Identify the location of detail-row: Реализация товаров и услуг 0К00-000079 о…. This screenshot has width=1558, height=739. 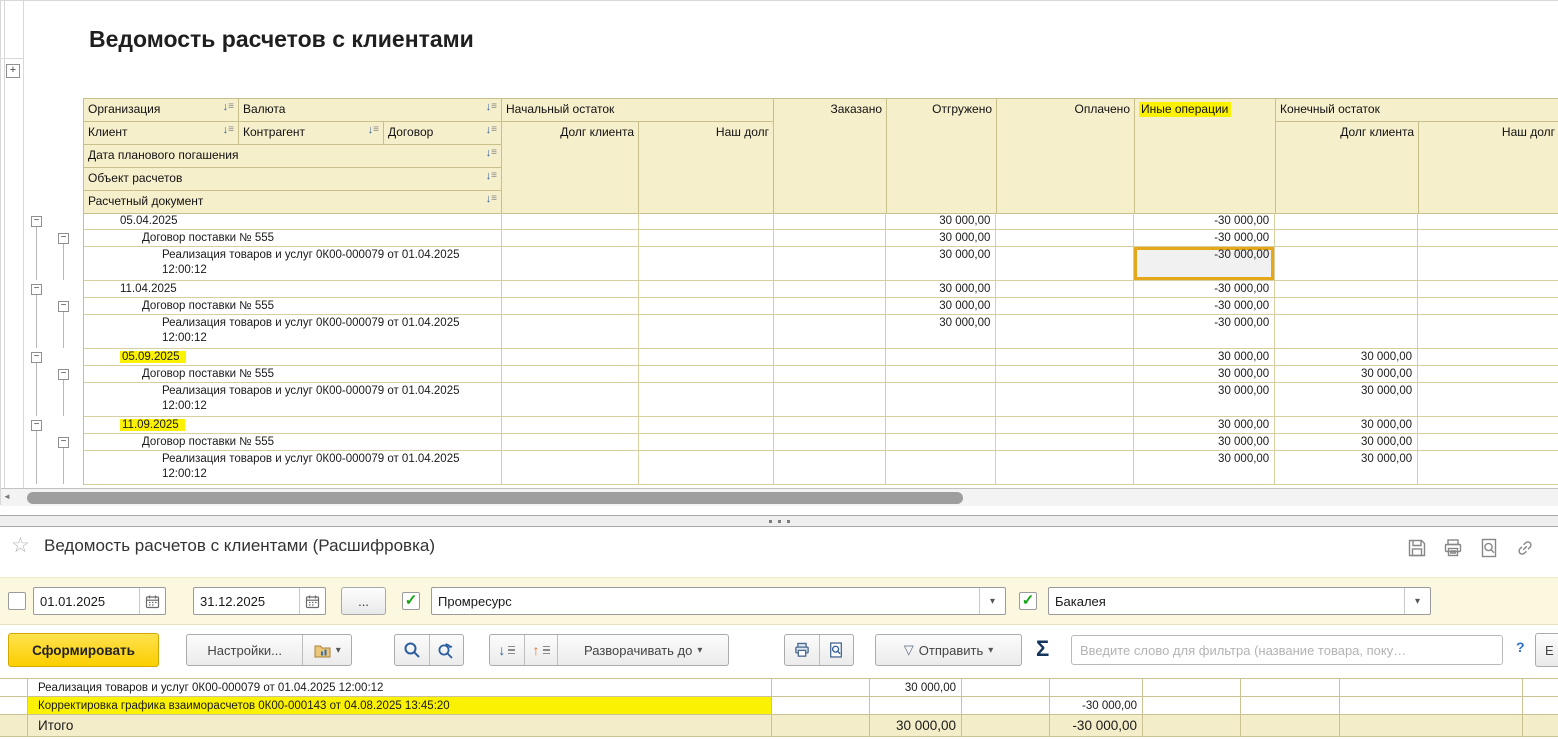
(779, 688).